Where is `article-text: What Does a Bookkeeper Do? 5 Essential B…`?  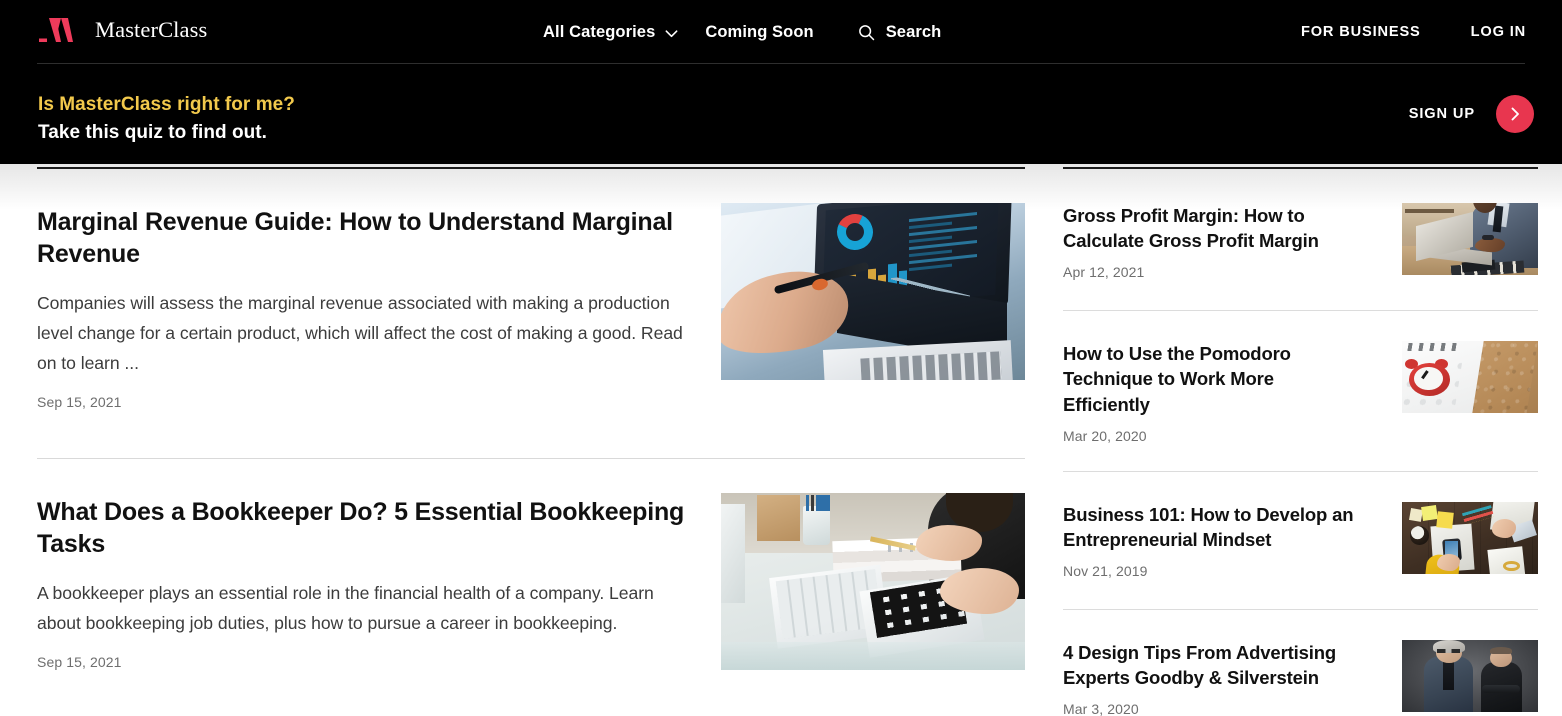 article-text: What Does a Bookkeeper Do? 5 Essential B… is located at coordinates (361, 581).